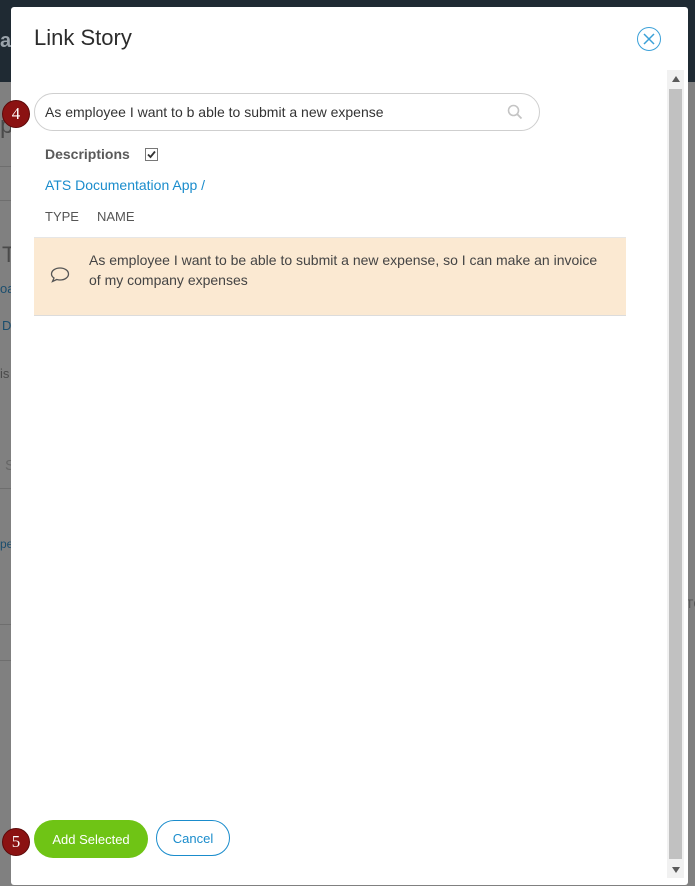 Image resolution: width=695 pixels, height=886 pixels. Describe the element at coordinates (60, 275) in the screenshot. I see `comment-icon` at that location.